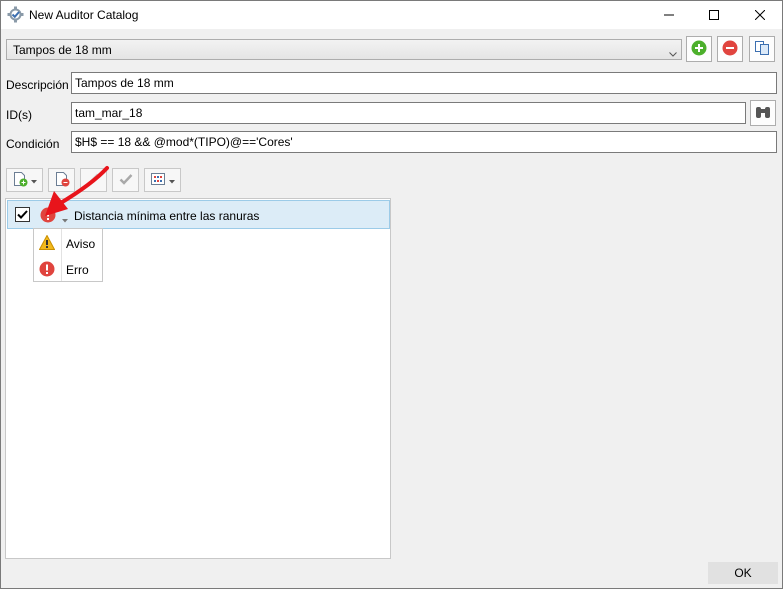 The image size is (783, 589). What do you see at coordinates (37, 85) in the screenshot?
I see `descripcion-label: Descripción` at bounding box center [37, 85].